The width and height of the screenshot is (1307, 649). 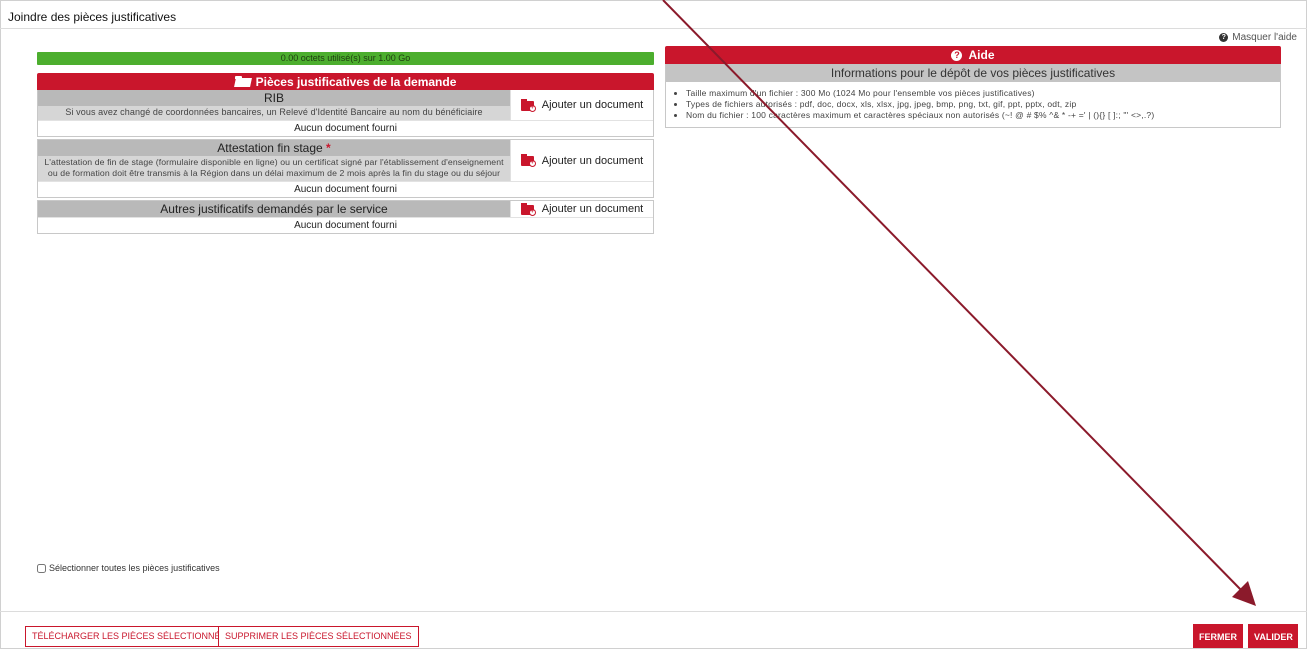 I want to click on document-name: Attestation fin stage *, so click(x=274, y=148).